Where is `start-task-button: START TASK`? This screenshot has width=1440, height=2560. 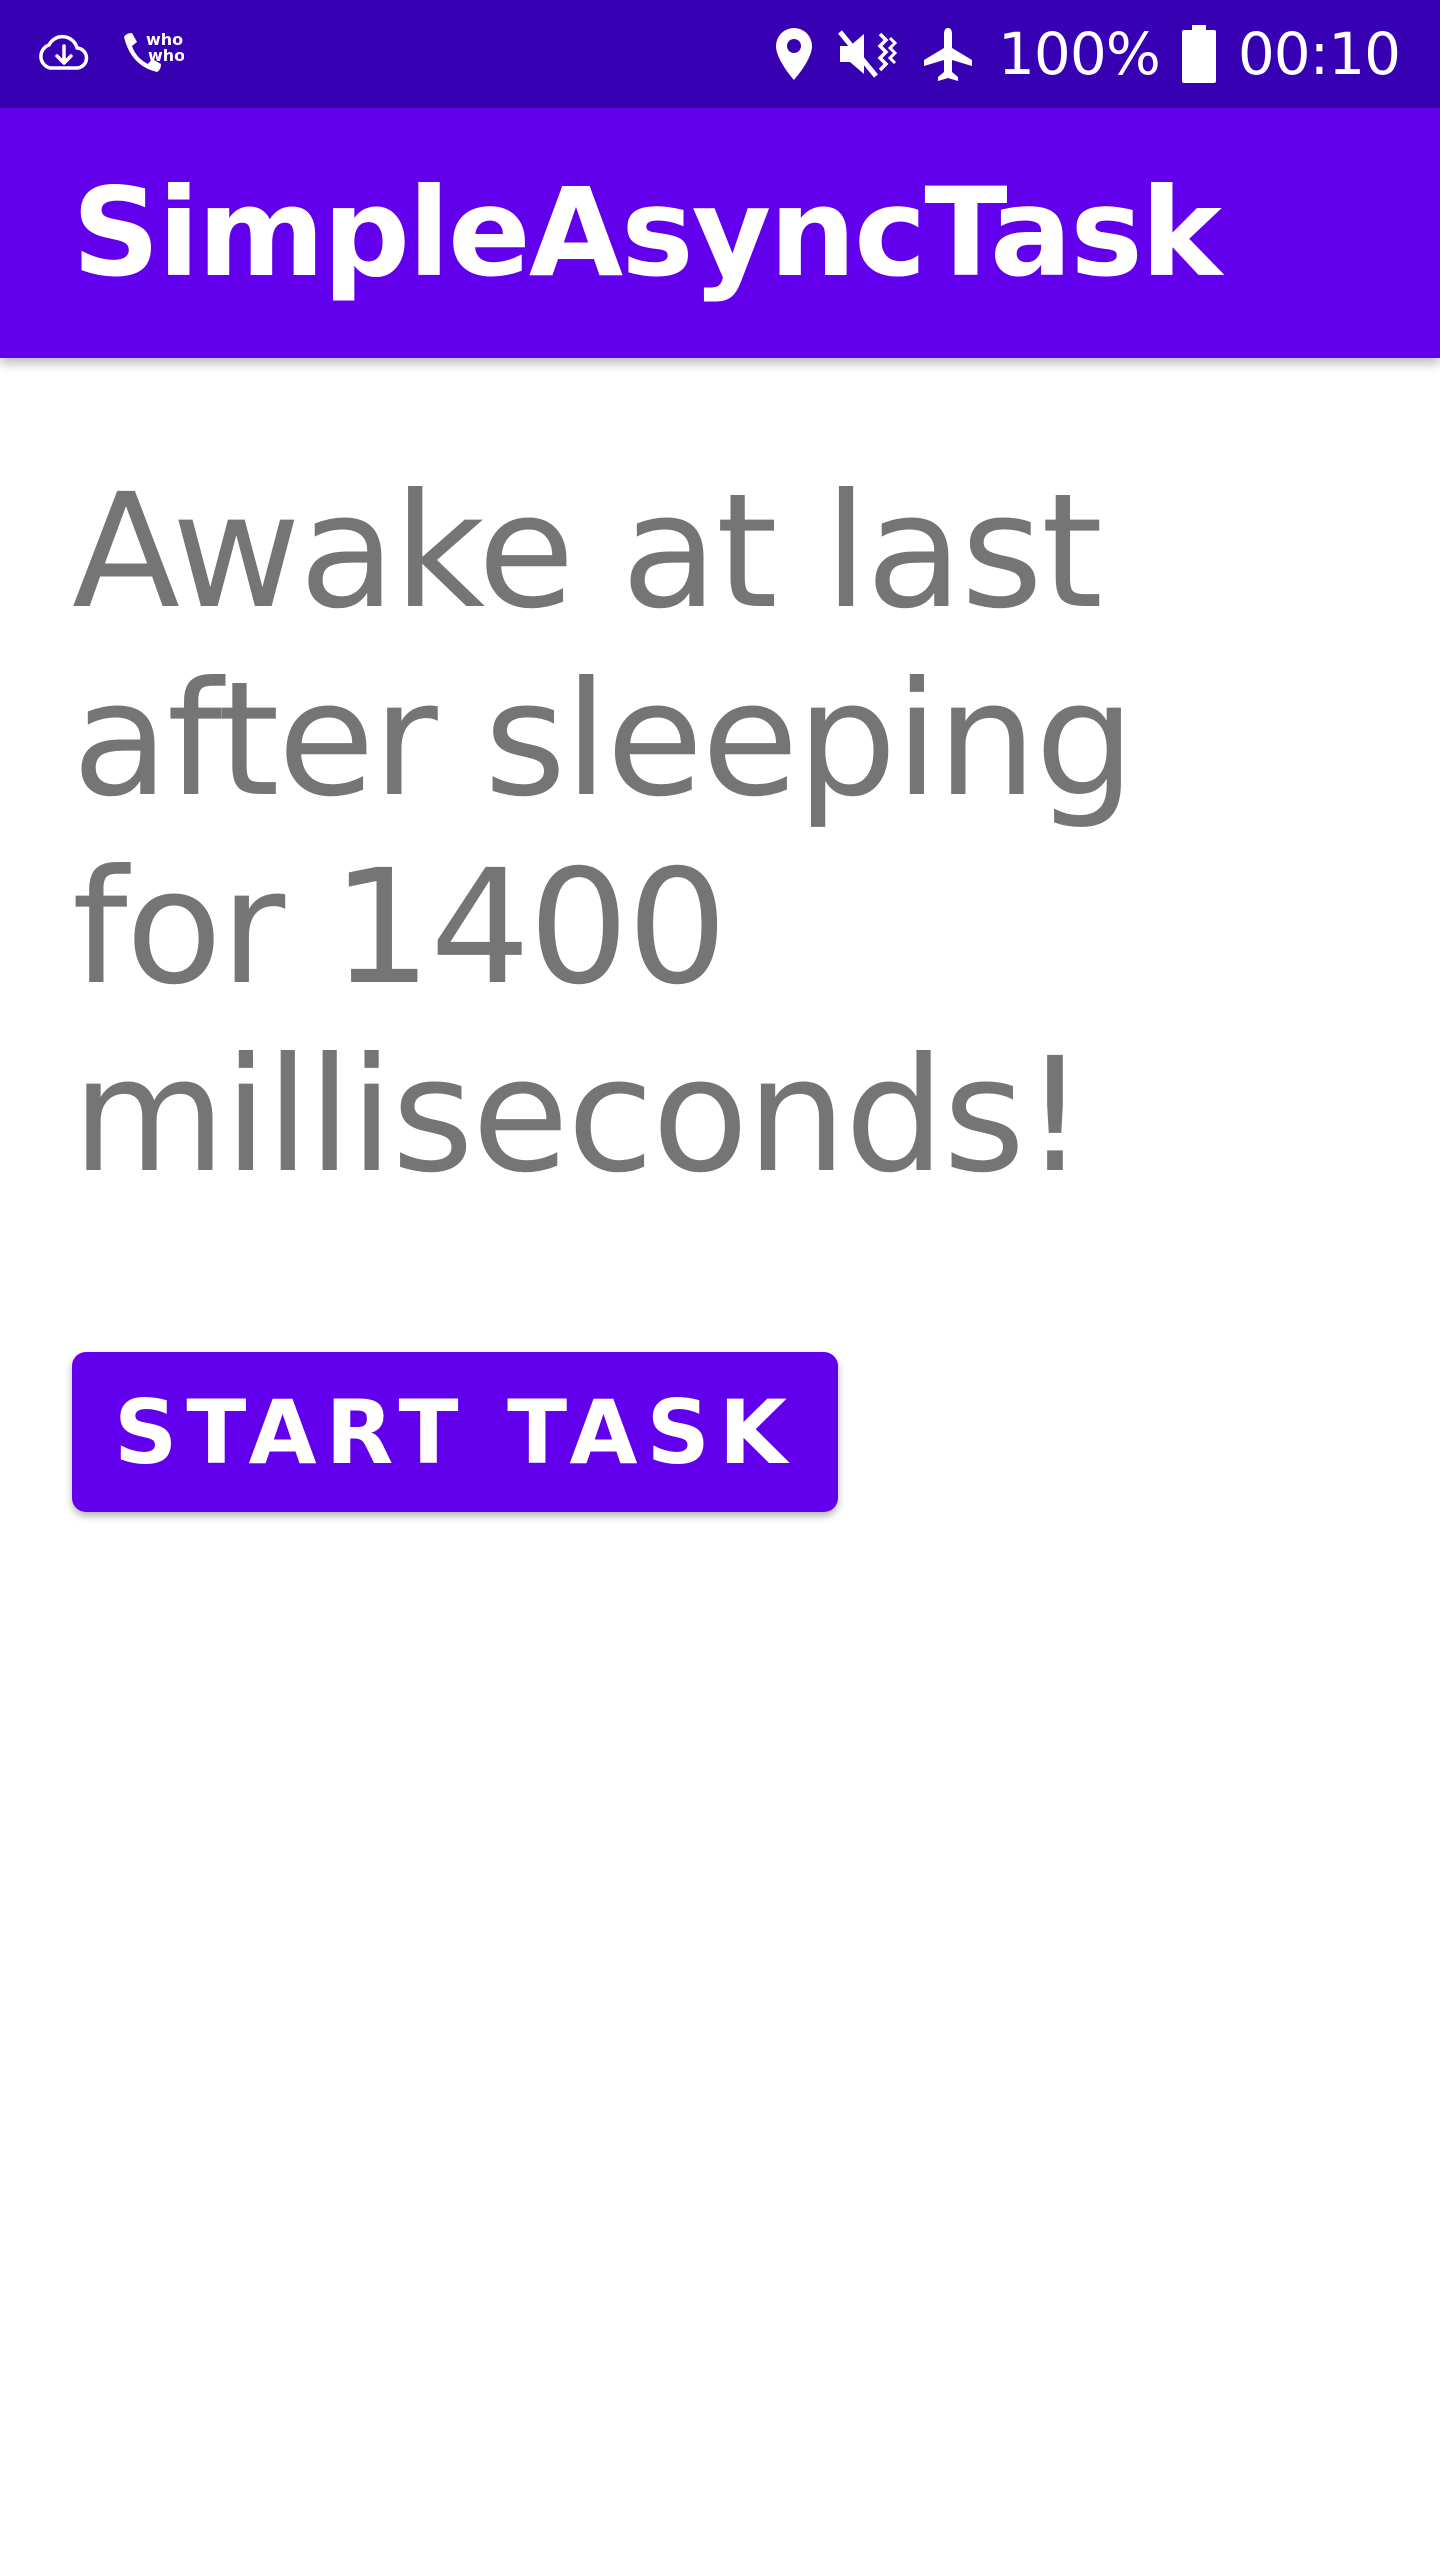 start-task-button: START TASK is located at coordinates (455, 1432).